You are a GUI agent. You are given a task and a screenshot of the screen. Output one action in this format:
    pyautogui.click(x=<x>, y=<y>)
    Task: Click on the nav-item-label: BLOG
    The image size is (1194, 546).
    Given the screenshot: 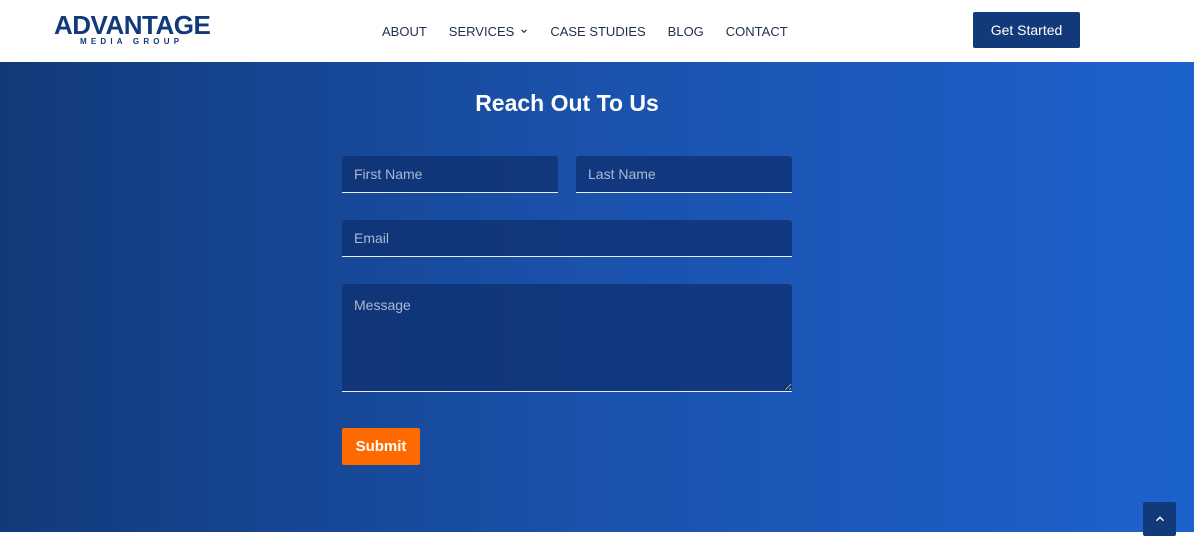 What is the action you would take?
    pyautogui.click(x=685, y=31)
    